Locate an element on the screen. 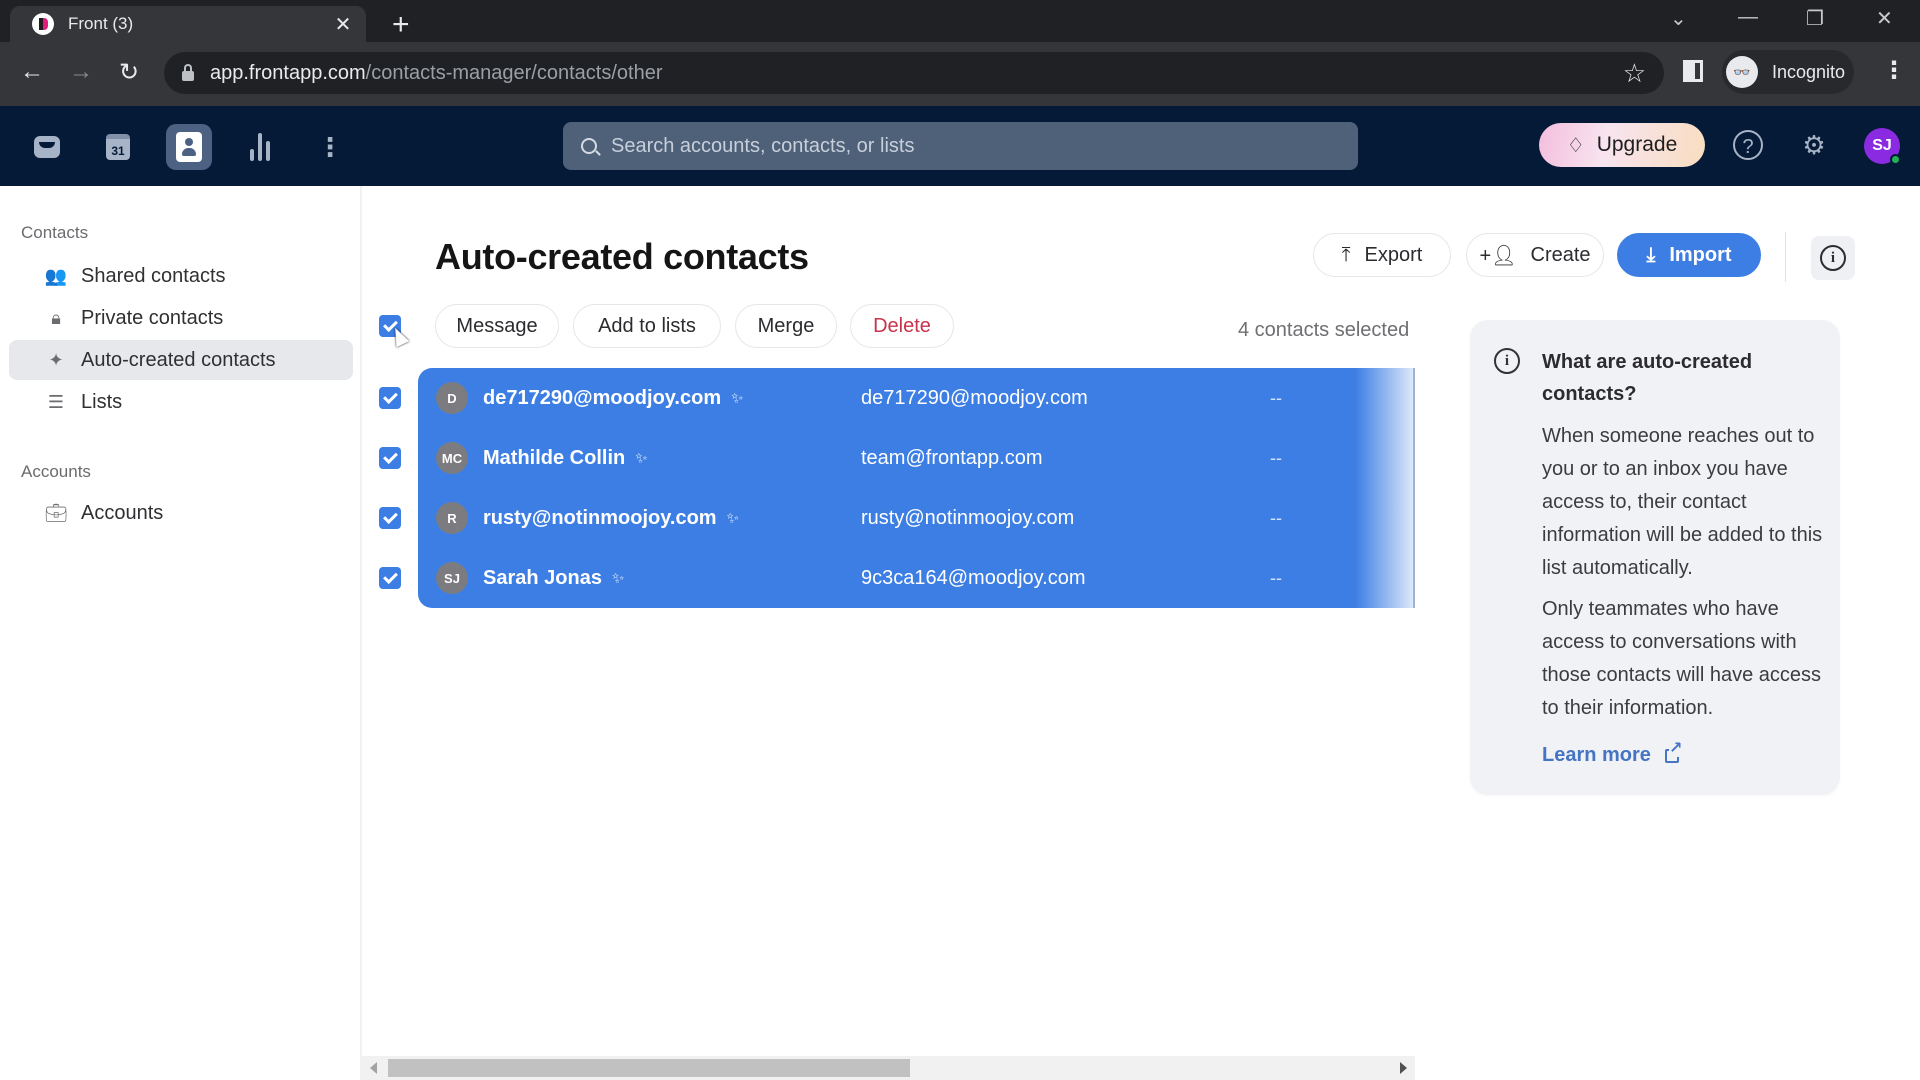  sidebar-item-private-contacts: 🔒︎ Private contacts is located at coordinates (181, 318).